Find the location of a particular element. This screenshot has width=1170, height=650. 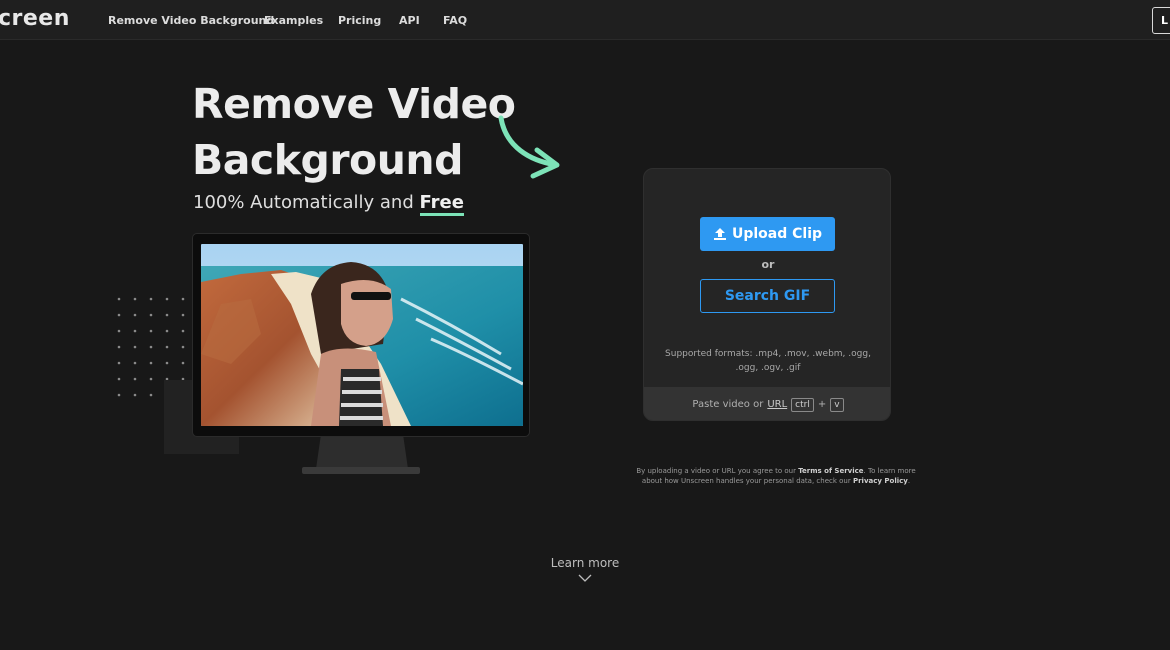

nav-examples: Examples is located at coordinates (293, 20).